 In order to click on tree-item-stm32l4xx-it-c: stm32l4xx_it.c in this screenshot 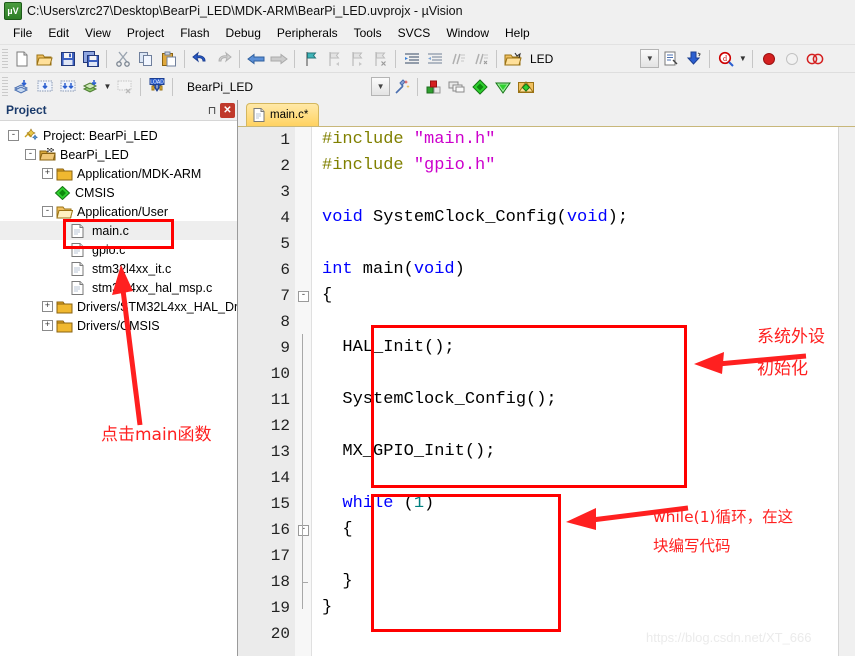, I will do `click(118, 268)`.